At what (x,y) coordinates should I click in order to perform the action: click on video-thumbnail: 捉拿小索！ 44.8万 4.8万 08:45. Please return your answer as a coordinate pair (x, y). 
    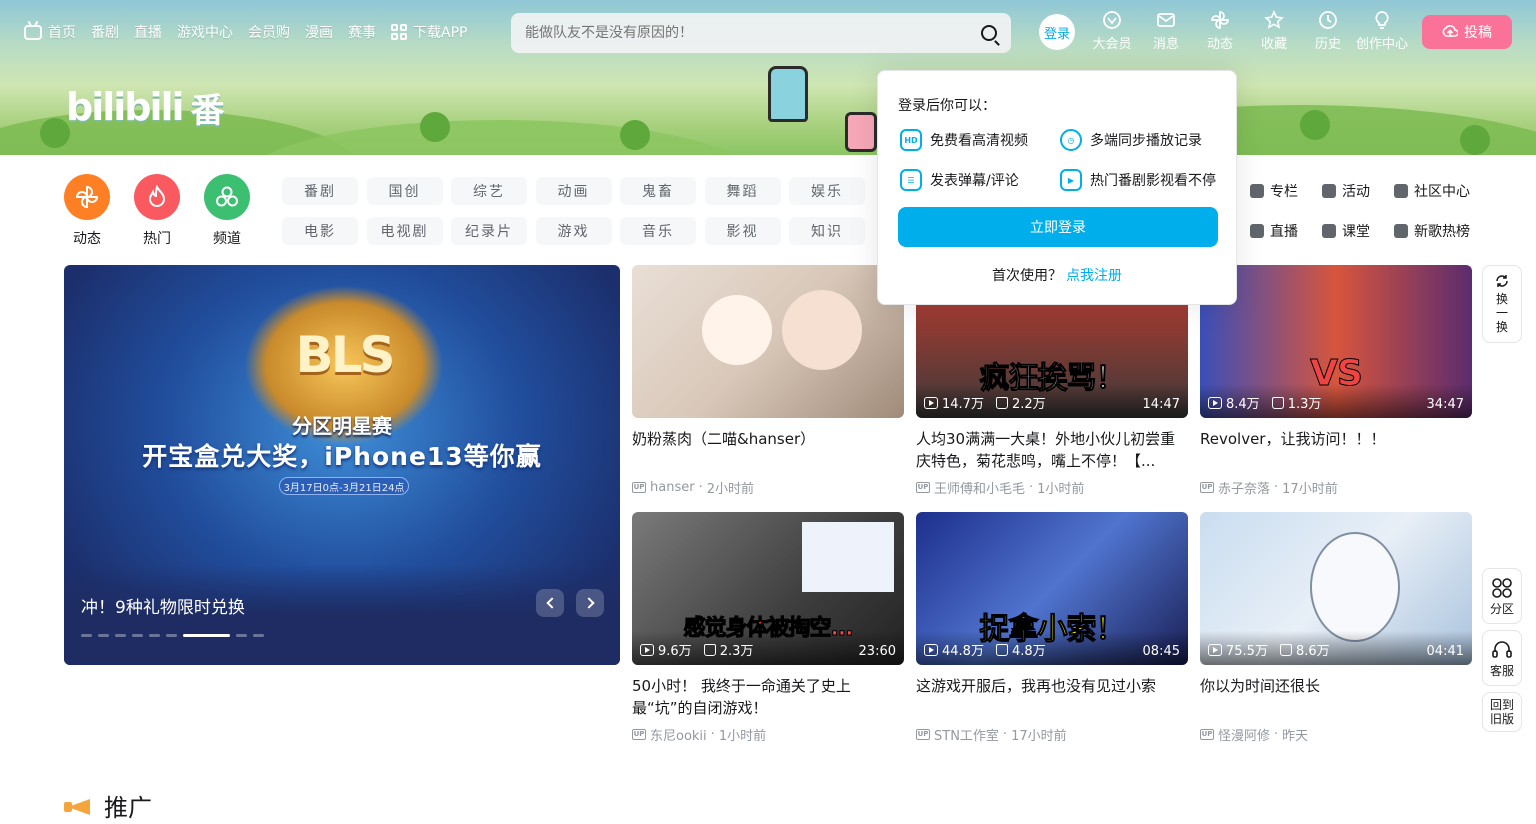
    Looking at the image, I should click on (1052, 588).